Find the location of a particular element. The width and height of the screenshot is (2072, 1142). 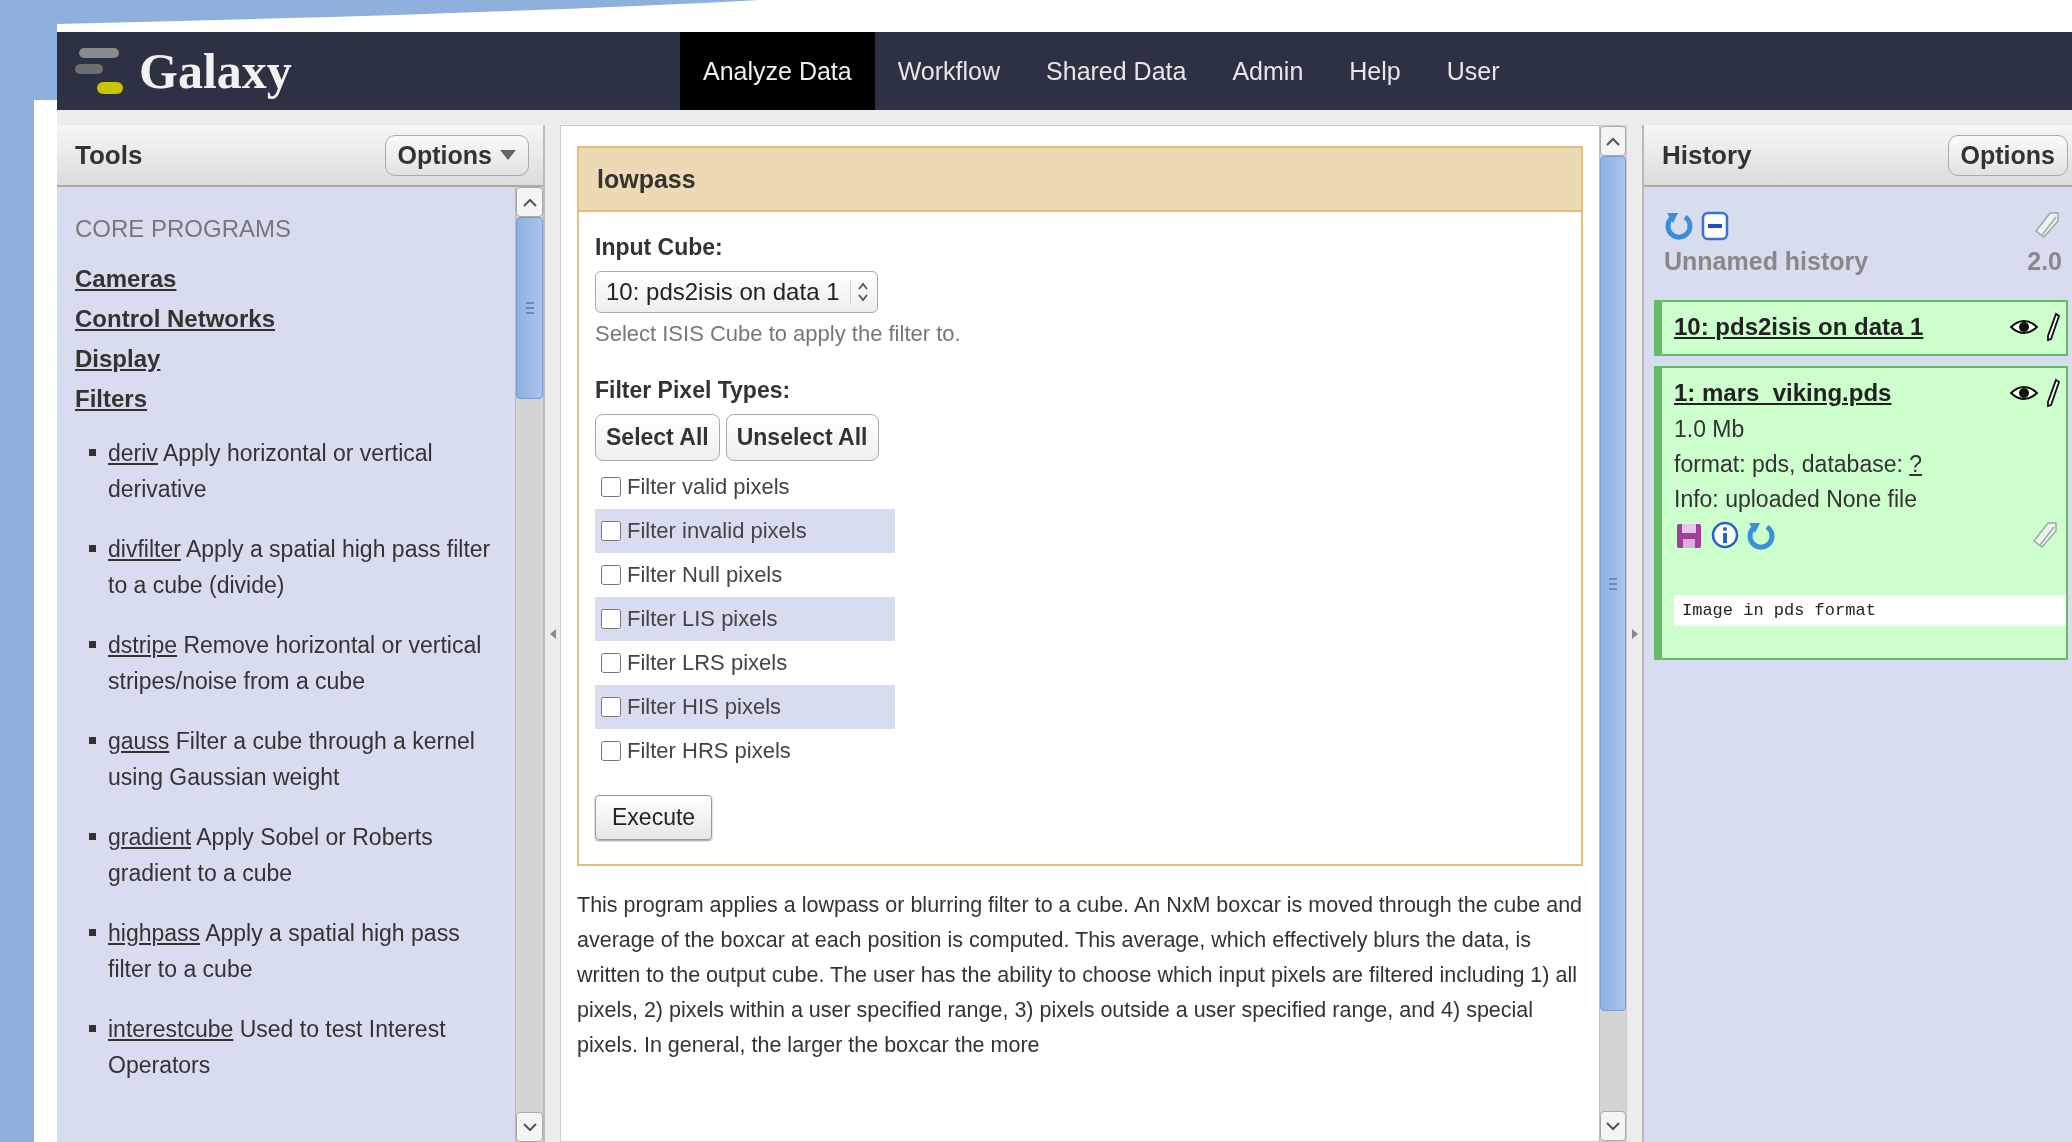

panel-title: History is located at coordinates (1707, 155).